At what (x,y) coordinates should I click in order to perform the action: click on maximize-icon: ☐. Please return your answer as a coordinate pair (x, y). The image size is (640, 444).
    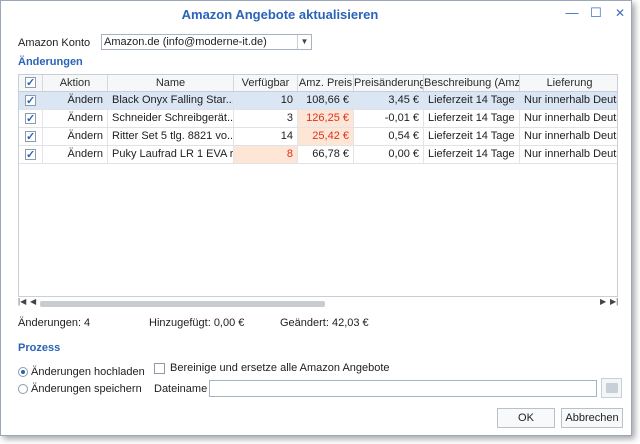
    Looking at the image, I should click on (596, 13).